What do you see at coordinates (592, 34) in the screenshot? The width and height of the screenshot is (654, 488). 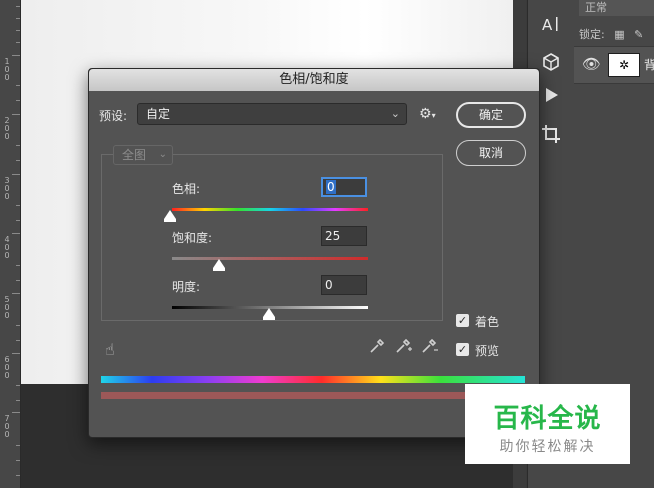 I see `lock-label: 锁定:` at bounding box center [592, 34].